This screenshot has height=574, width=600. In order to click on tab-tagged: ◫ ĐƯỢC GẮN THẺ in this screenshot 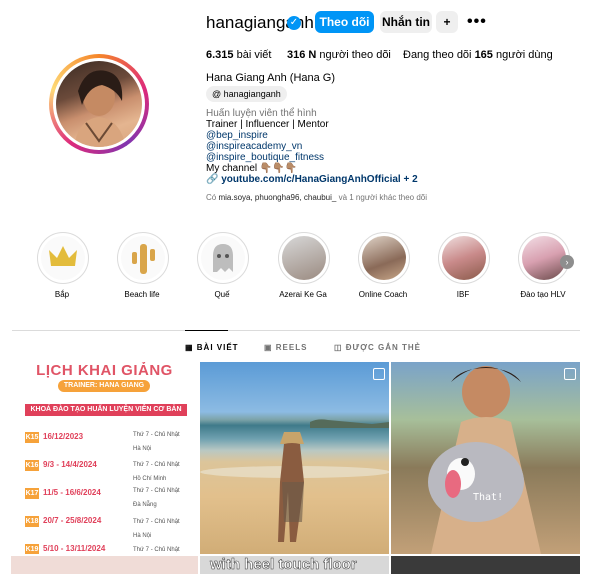, I will do `click(377, 347)`.